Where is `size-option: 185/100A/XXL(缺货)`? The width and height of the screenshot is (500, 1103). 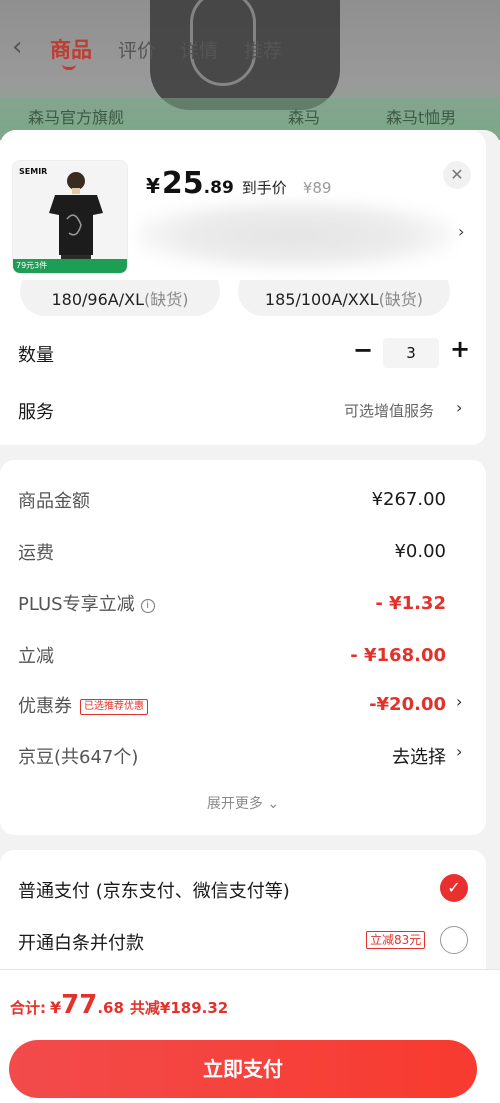 size-option: 185/100A/XXL(缺货) is located at coordinates (344, 298).